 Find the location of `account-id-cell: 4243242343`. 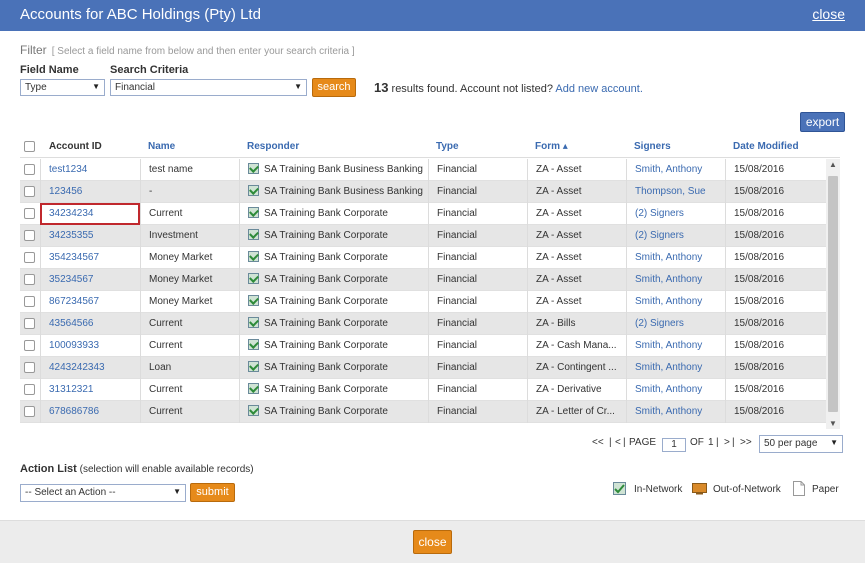

account-id-cell: 4243242343 is located at coordinates (90, 368).